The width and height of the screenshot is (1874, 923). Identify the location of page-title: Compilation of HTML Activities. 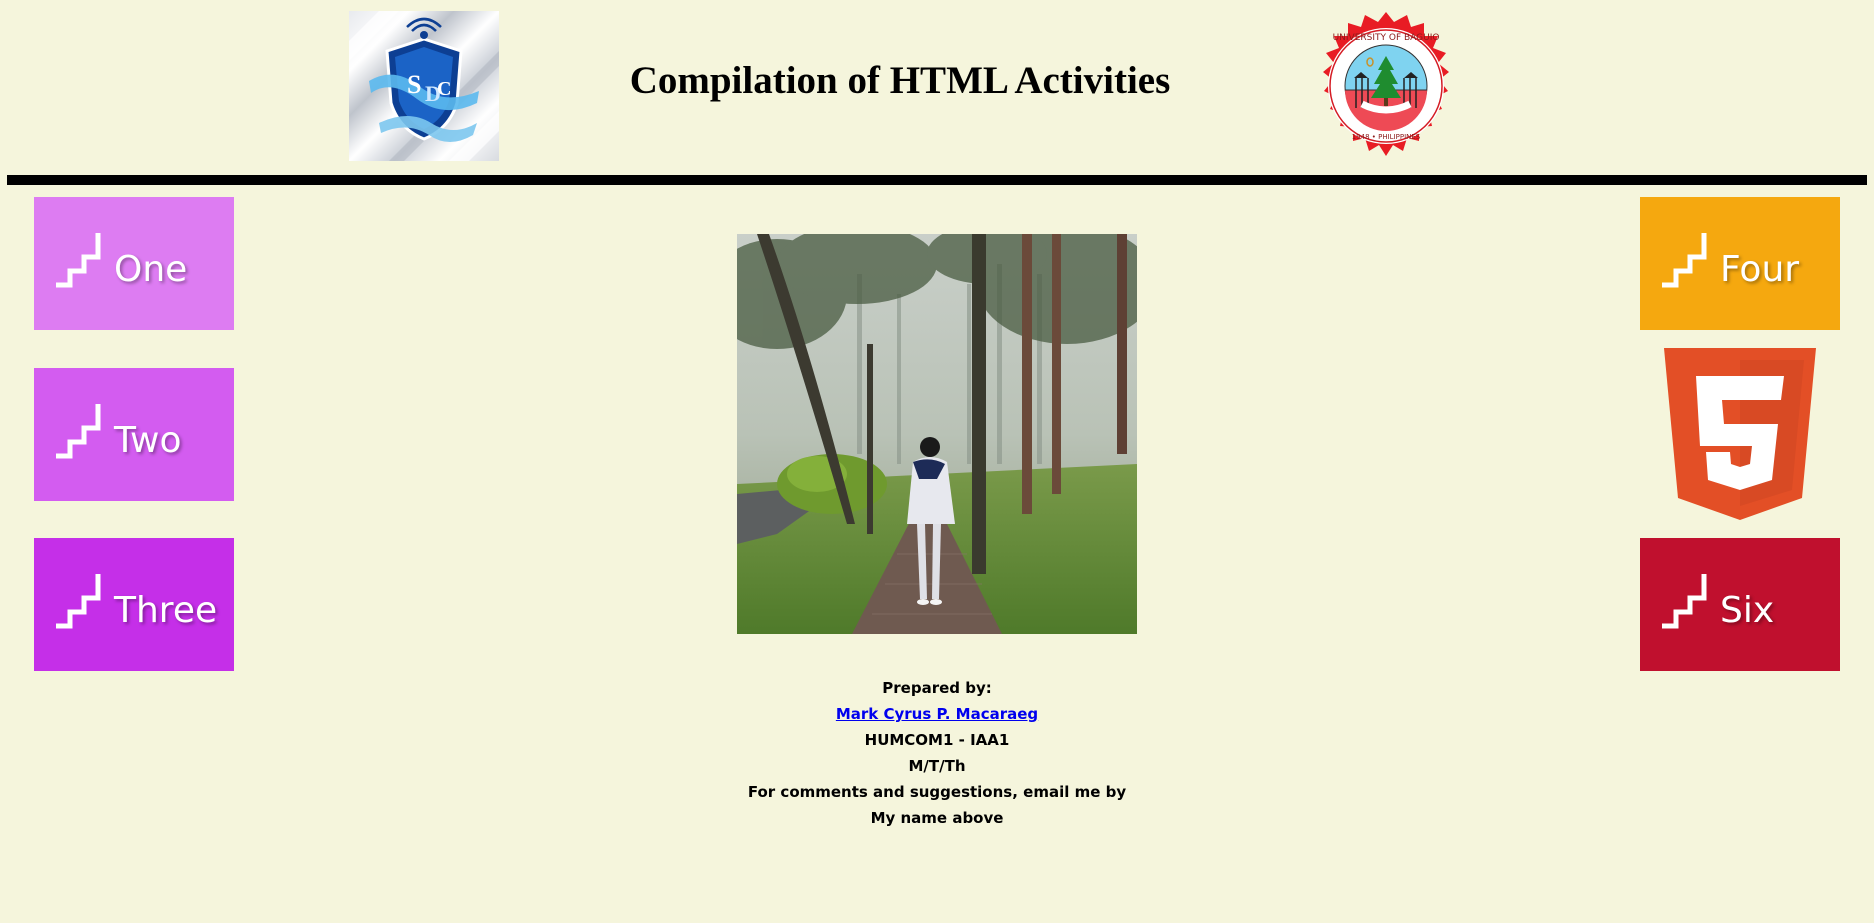
(900, 80).